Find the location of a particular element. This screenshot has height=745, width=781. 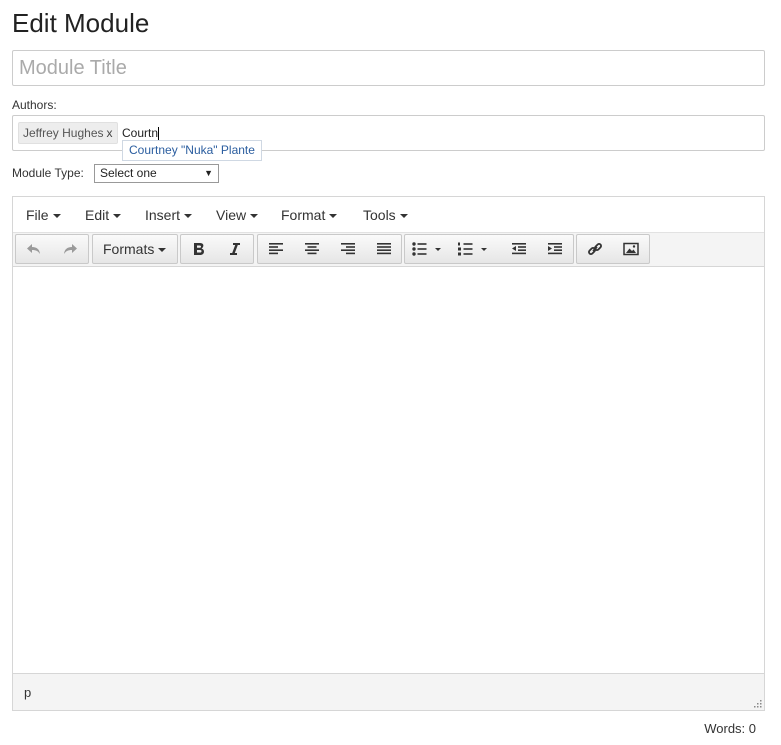

page-title: Edit Module is located at coordinates (81, 23).